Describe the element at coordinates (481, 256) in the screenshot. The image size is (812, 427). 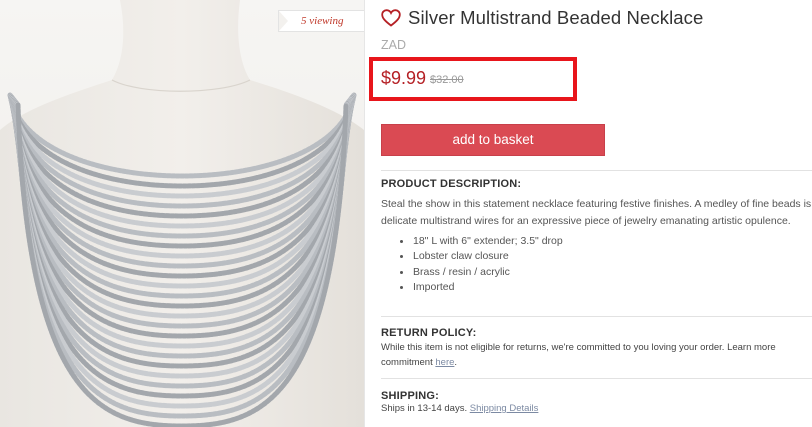
I see `bullet-item: Lobster claw closure` at that location.